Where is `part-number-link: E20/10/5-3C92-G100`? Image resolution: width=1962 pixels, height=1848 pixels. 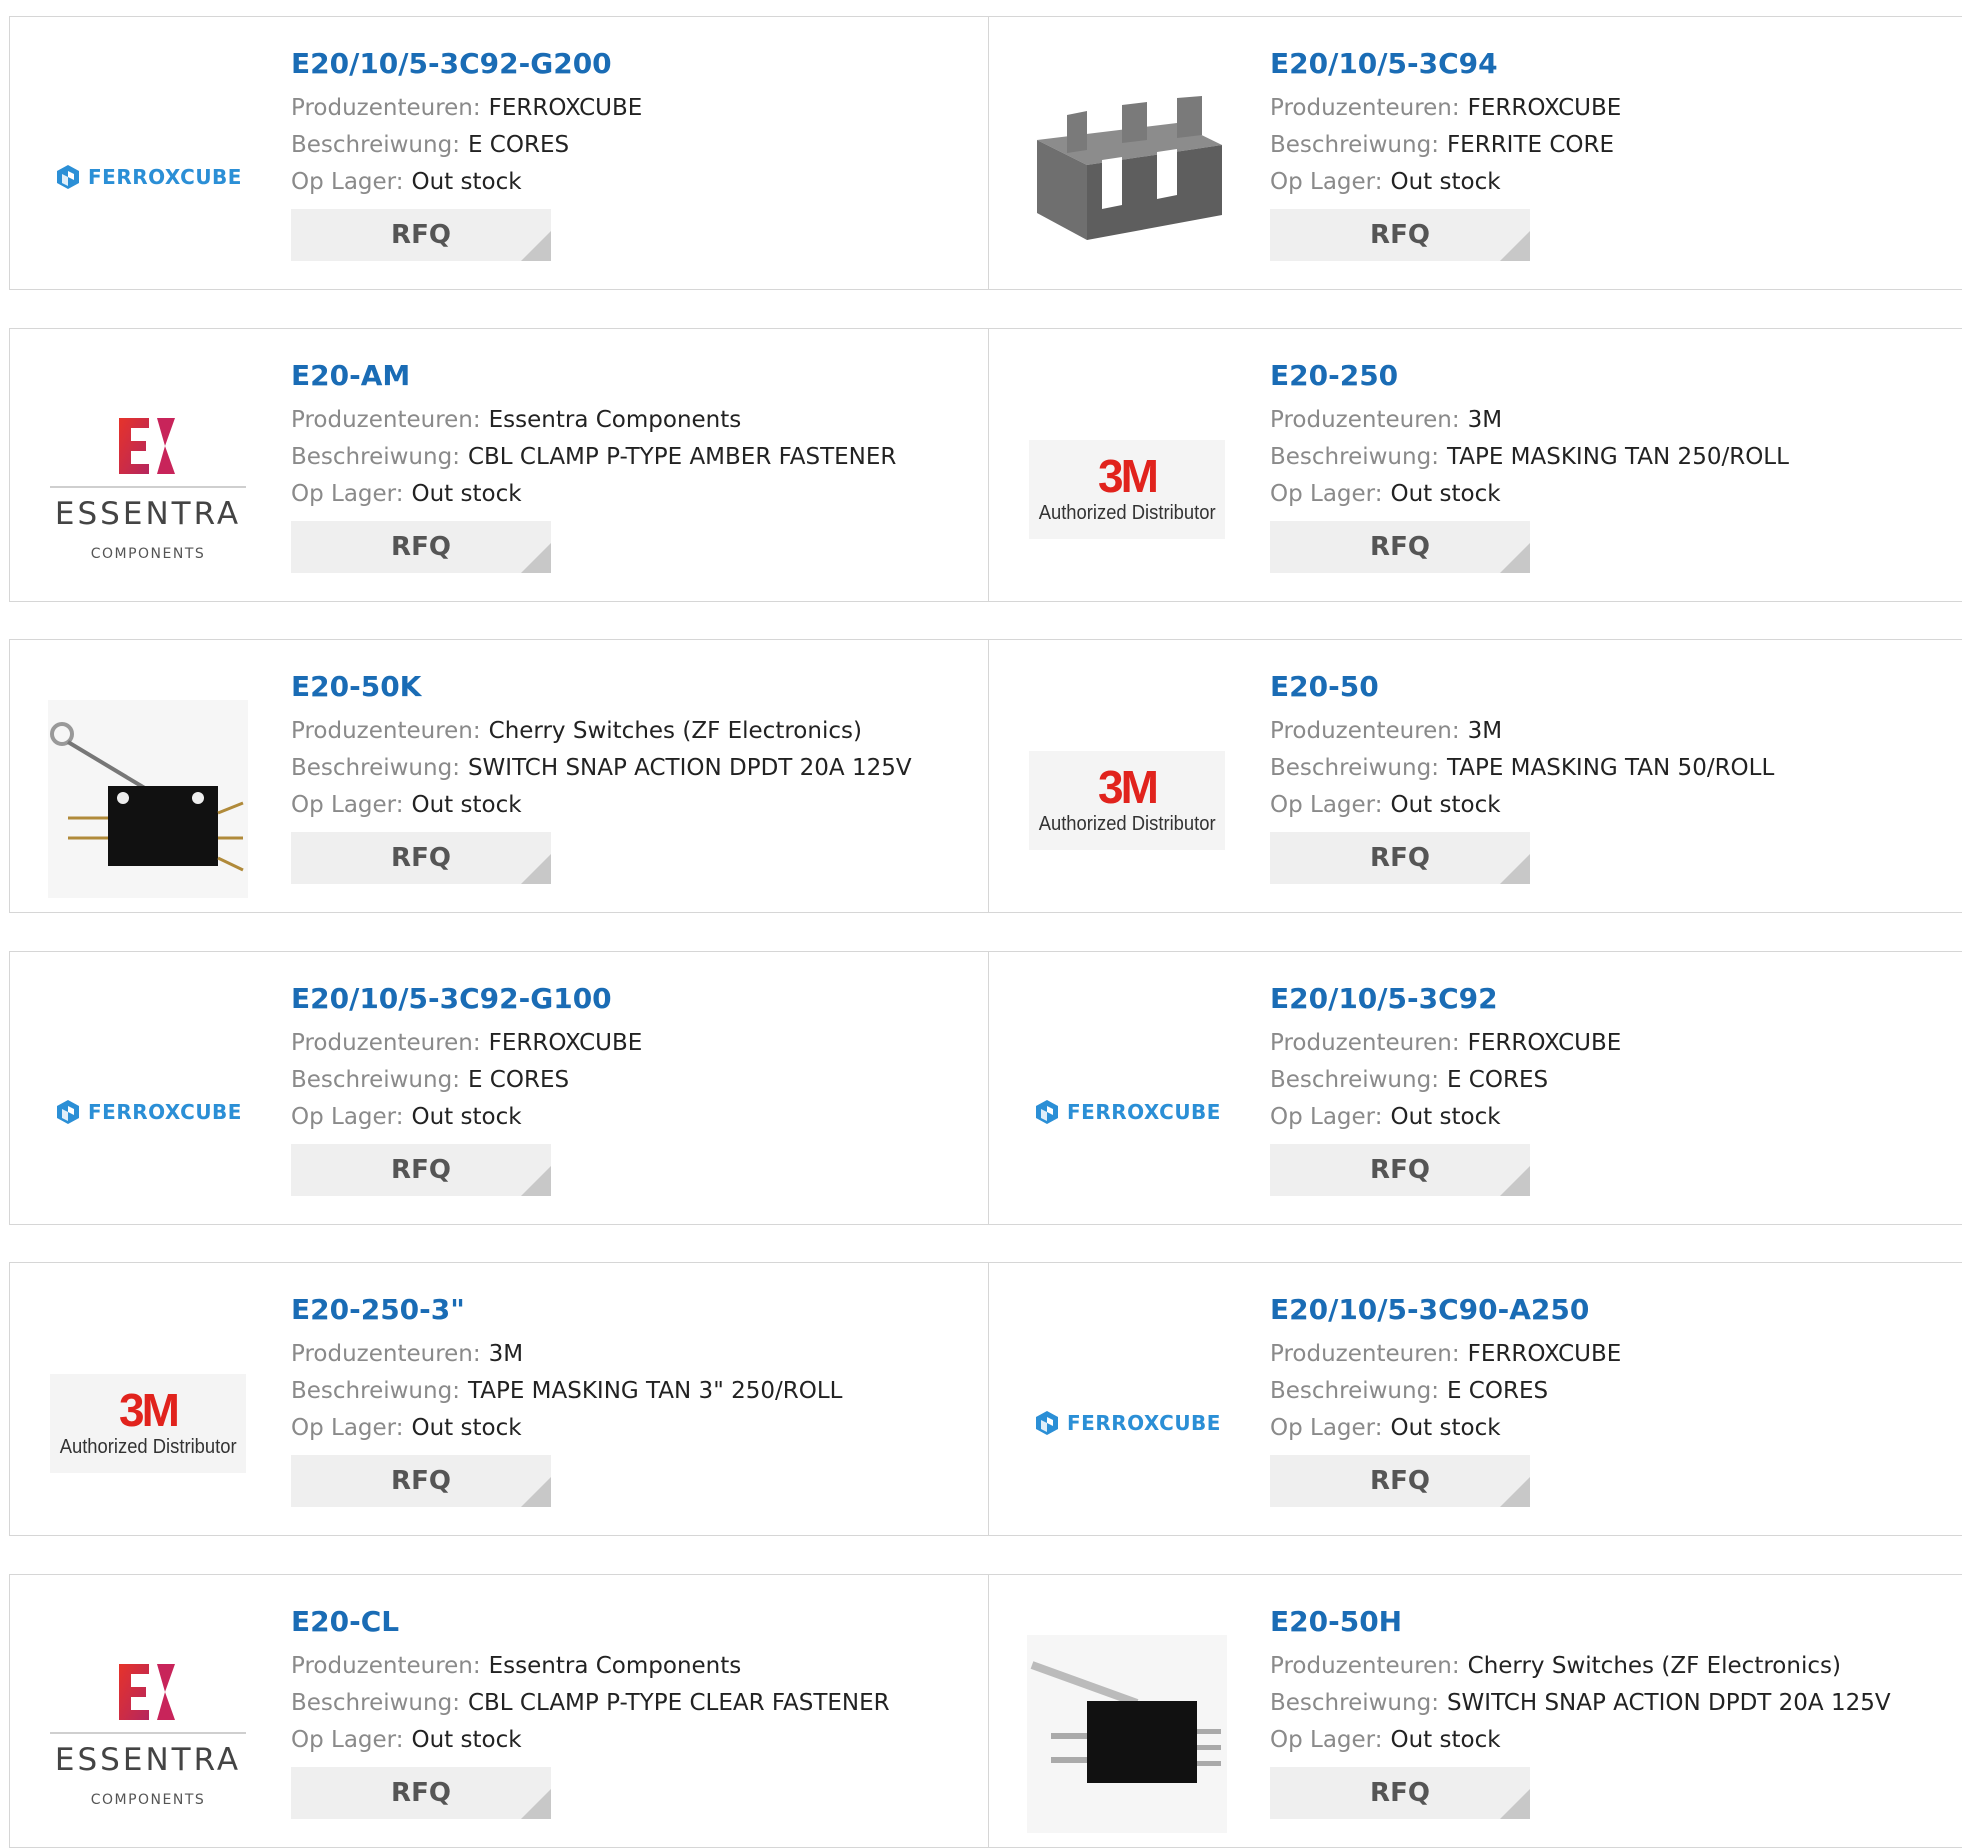
part-number-link: E20/10/5-3C92-G100 is located at coordinates (466, 999).